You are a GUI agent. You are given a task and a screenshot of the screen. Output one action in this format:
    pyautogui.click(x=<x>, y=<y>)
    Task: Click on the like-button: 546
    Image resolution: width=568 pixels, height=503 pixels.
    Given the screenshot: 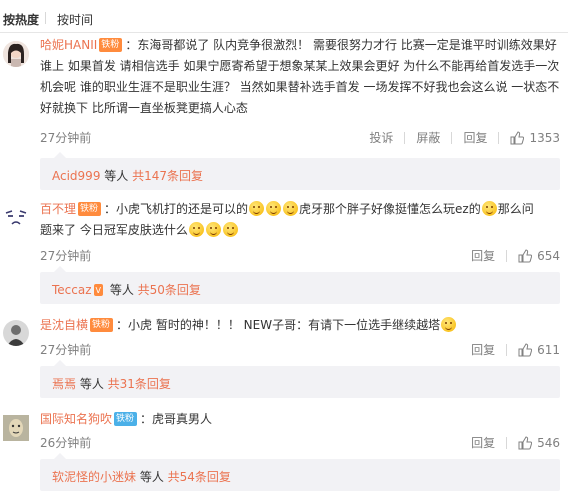 What is the action you would take?
    pyautogui.click(x=539, y=443)
    